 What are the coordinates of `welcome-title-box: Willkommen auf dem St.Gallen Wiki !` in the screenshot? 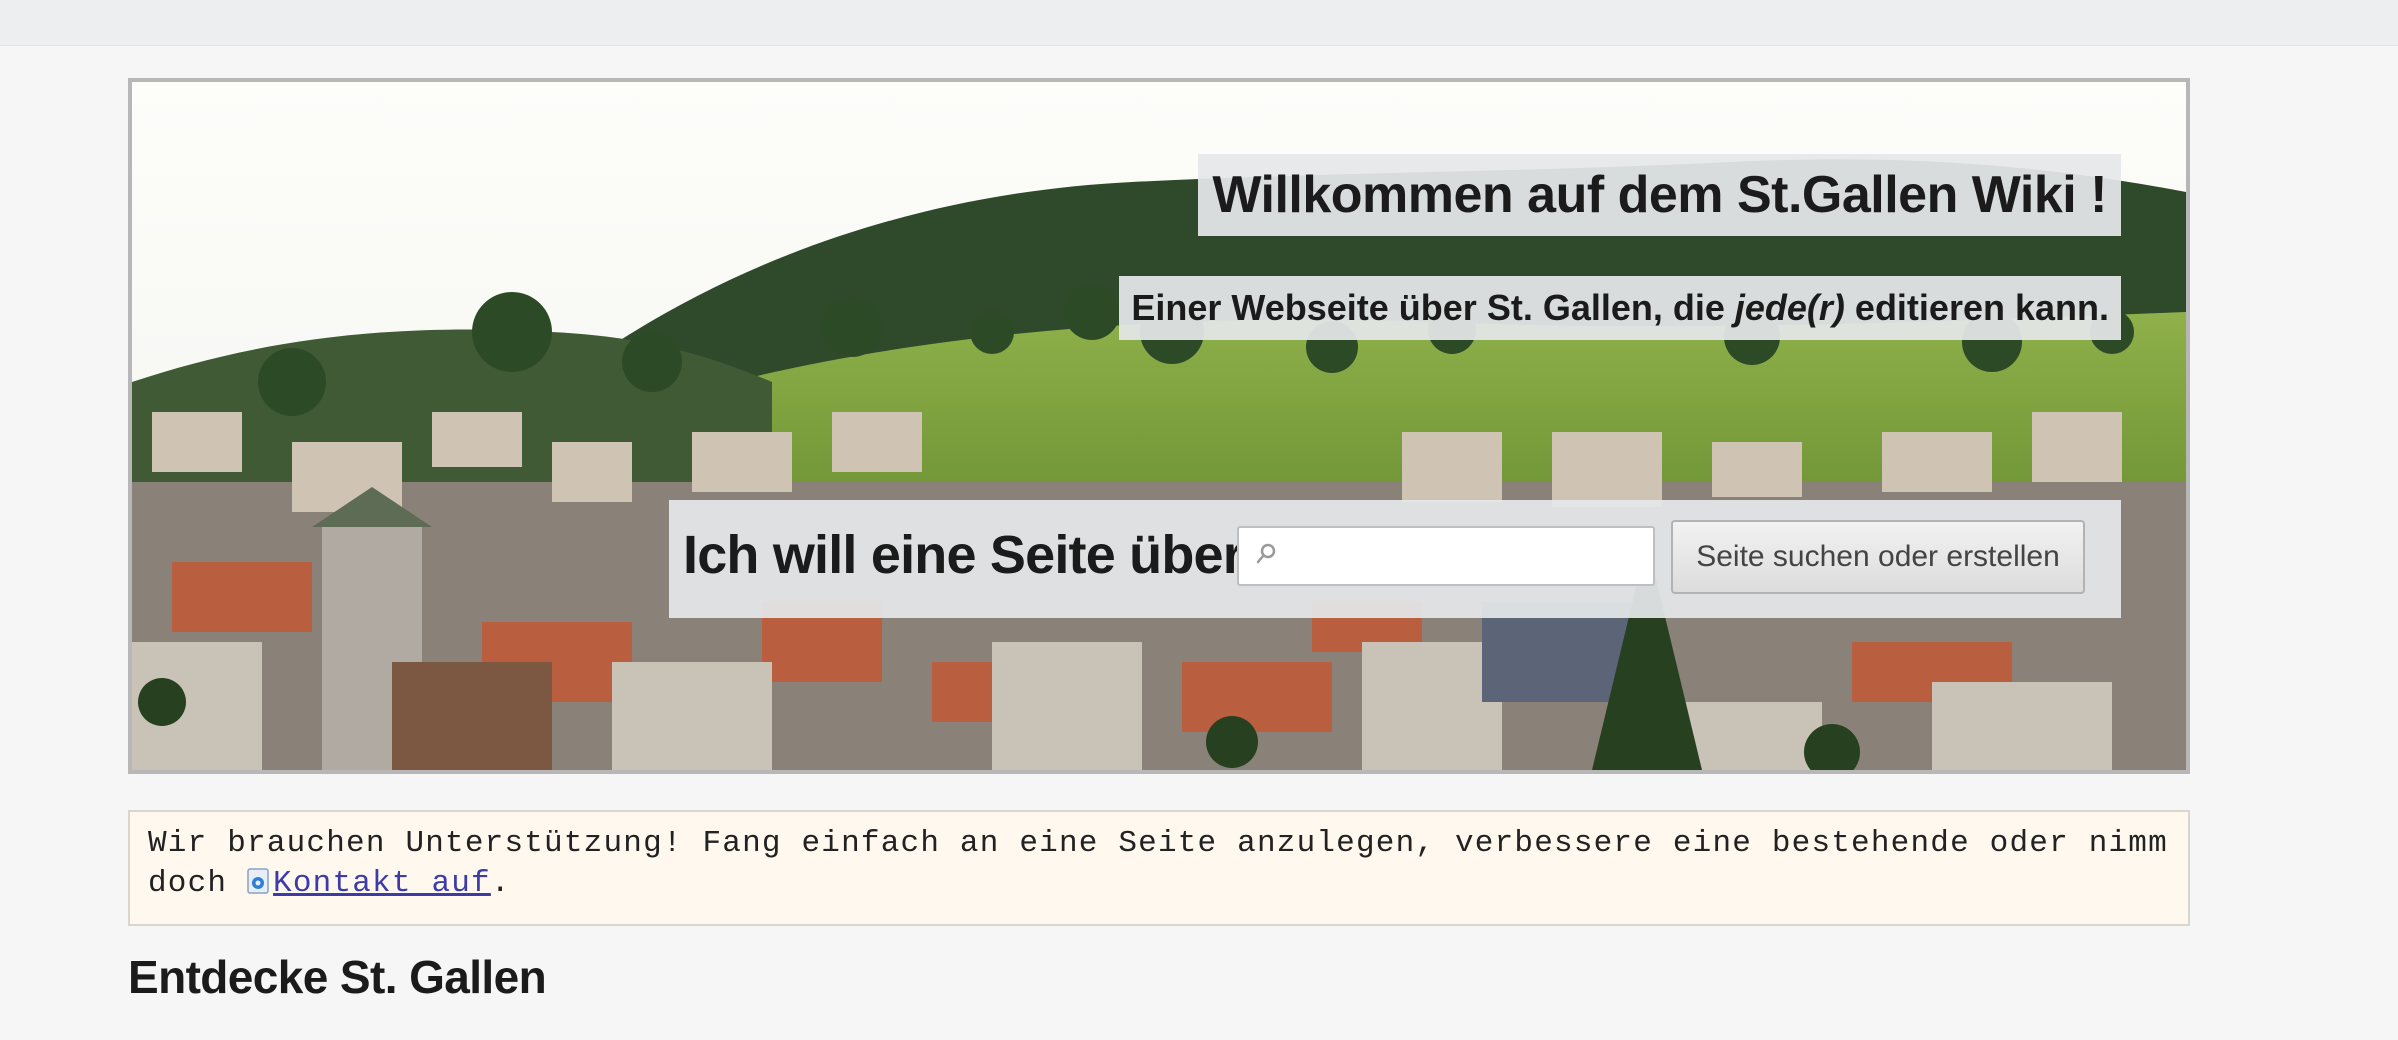 It's located at (1659, 195).